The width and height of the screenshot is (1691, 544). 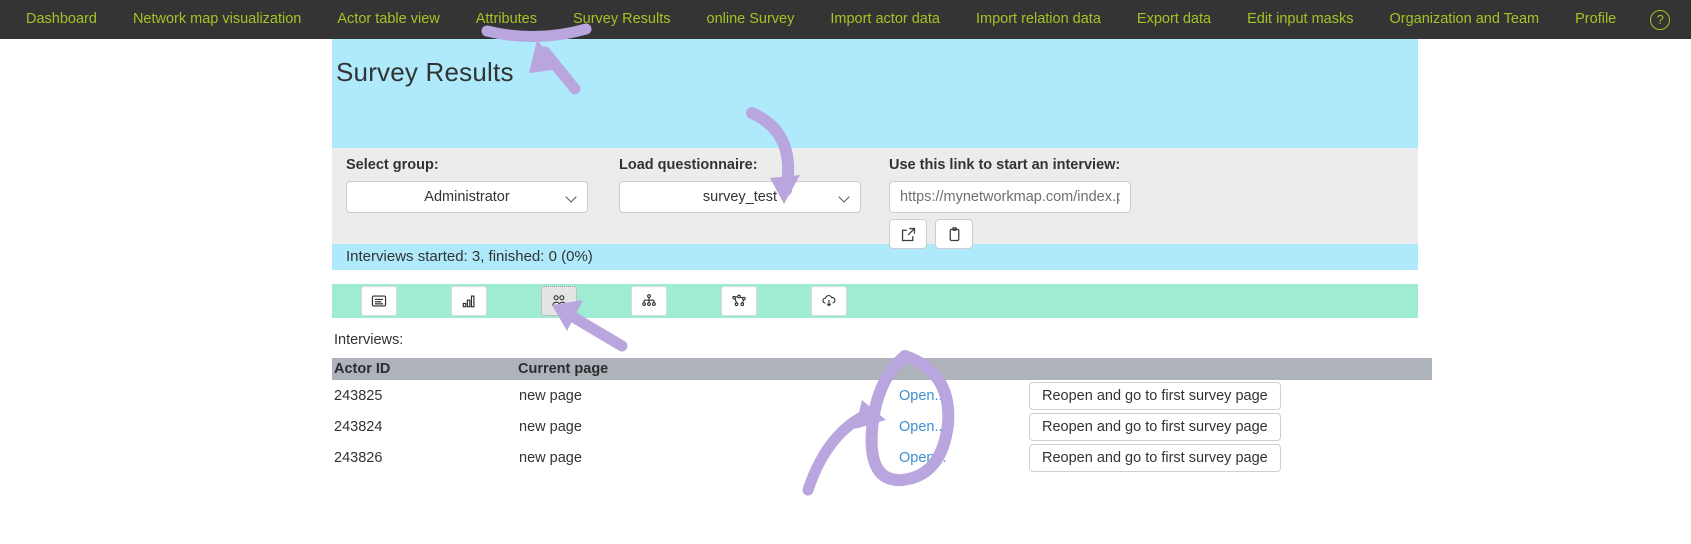 What do you see at coordinates (425, 395) in the screenshot?
I see `cell-actor-id: 243825` at bounding box center [425, 395].